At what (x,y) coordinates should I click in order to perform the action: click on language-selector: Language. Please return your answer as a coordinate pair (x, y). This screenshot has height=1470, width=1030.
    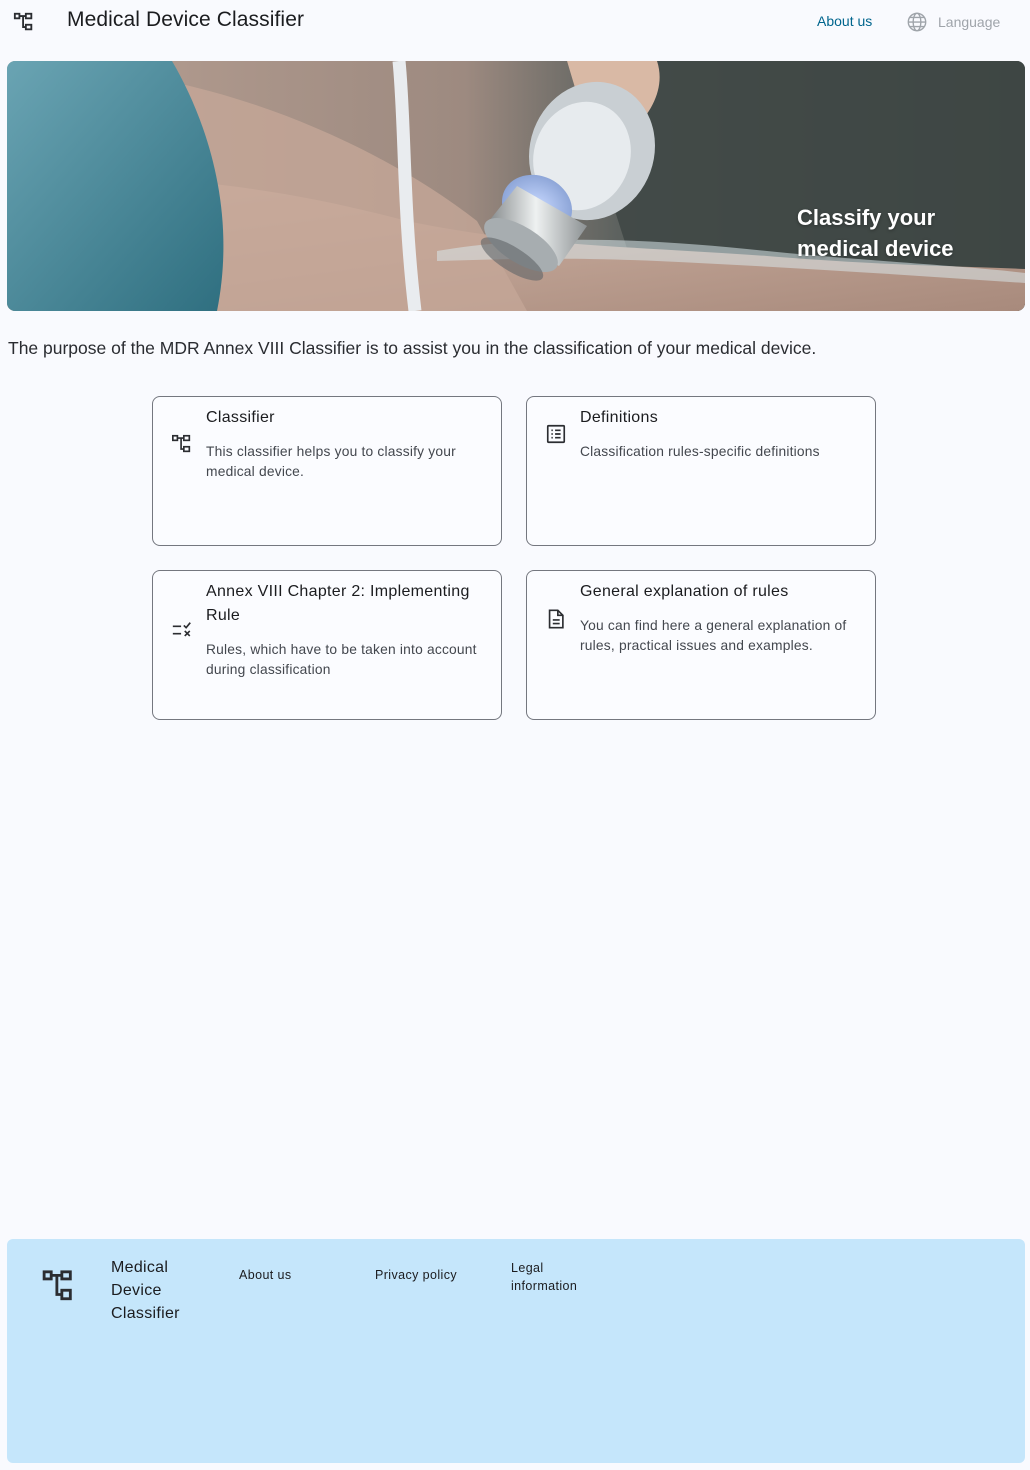
    Looking at the image, I should click on (953, 22).